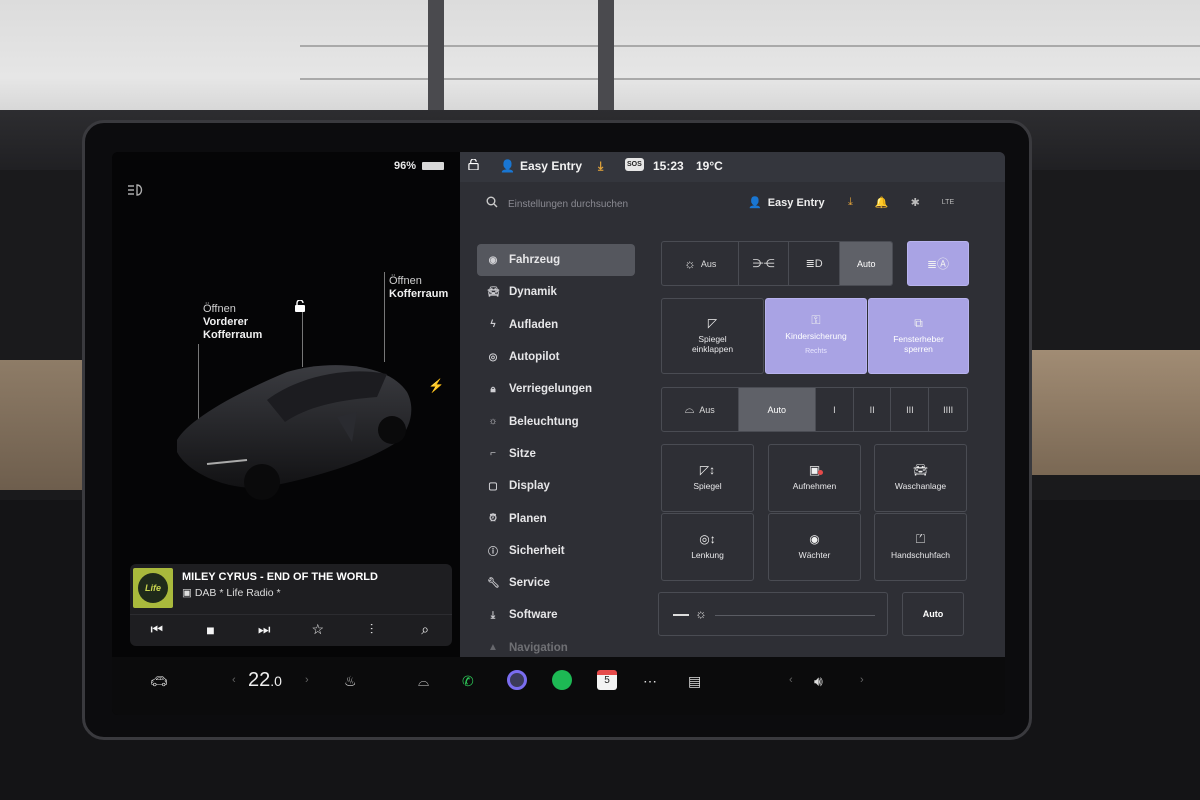 The image size is (1200, 800). What do you see at coordinates (701, 263) in the screenshot?
I see `lights-off-option: ☼ Aus` at bounding box center [701, 263].